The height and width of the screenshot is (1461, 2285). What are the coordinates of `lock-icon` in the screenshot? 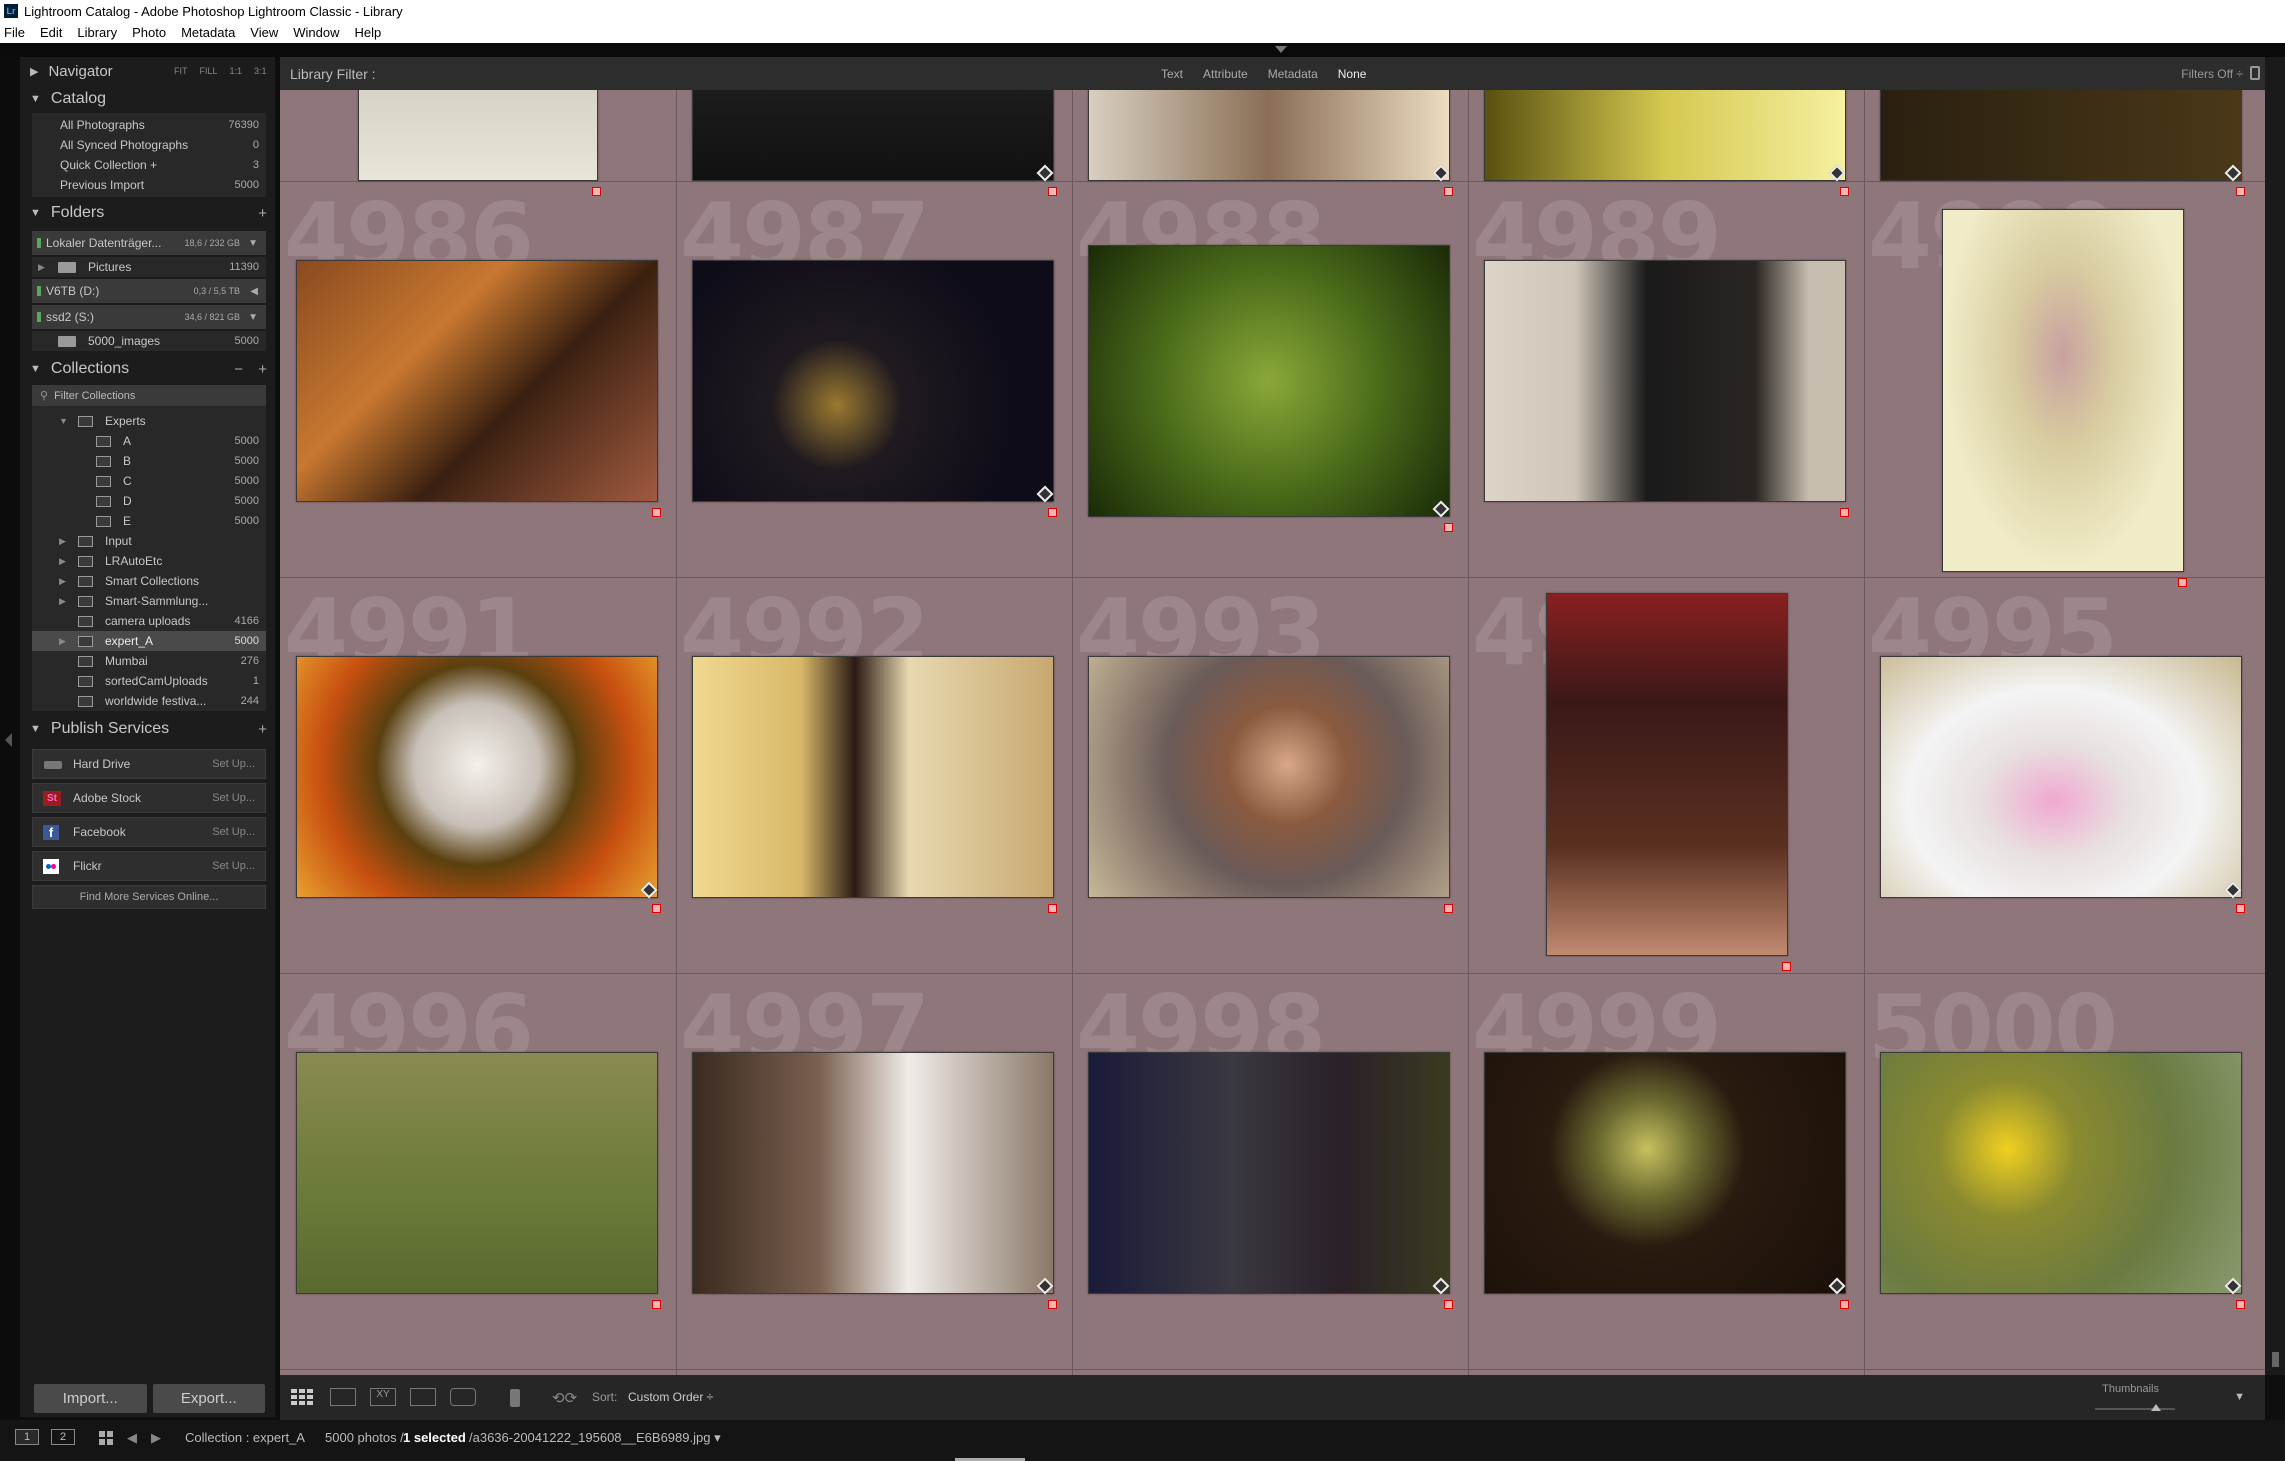 It's located at (2255, 73).